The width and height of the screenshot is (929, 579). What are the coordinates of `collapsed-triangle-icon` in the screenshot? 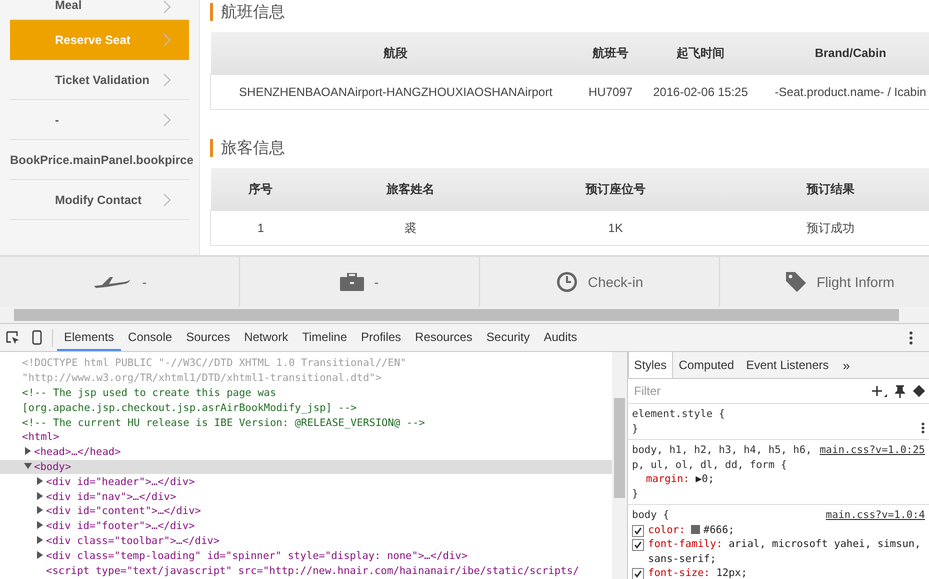 It's located at (28, 451).